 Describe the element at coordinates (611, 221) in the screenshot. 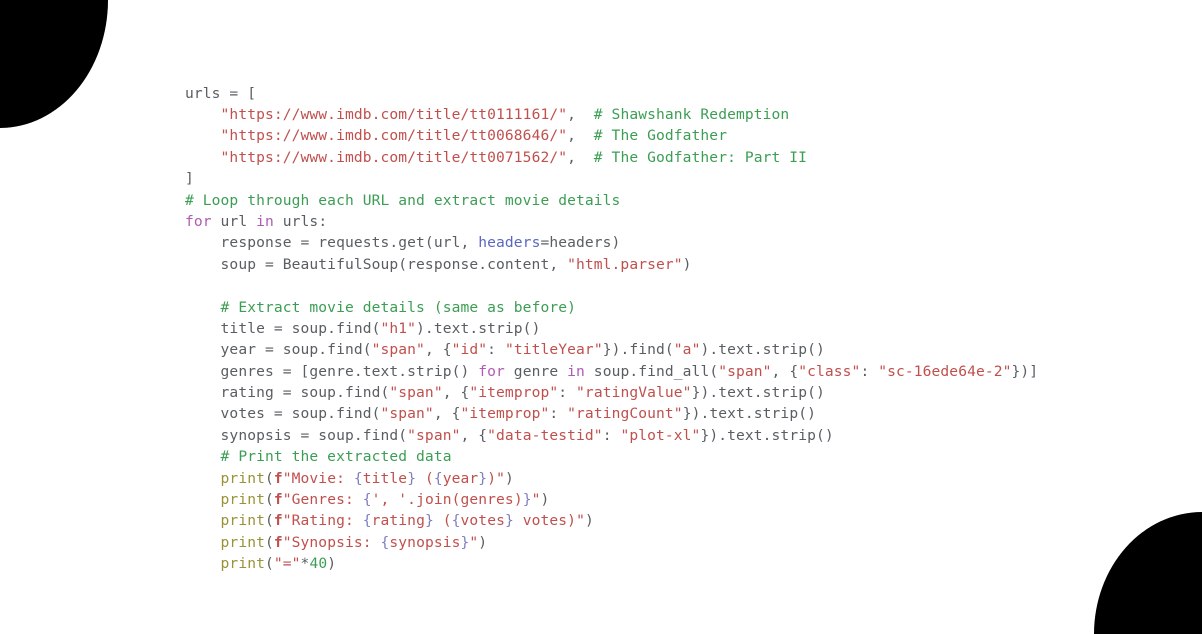

I see `code-line: for url in urls:` at that location.